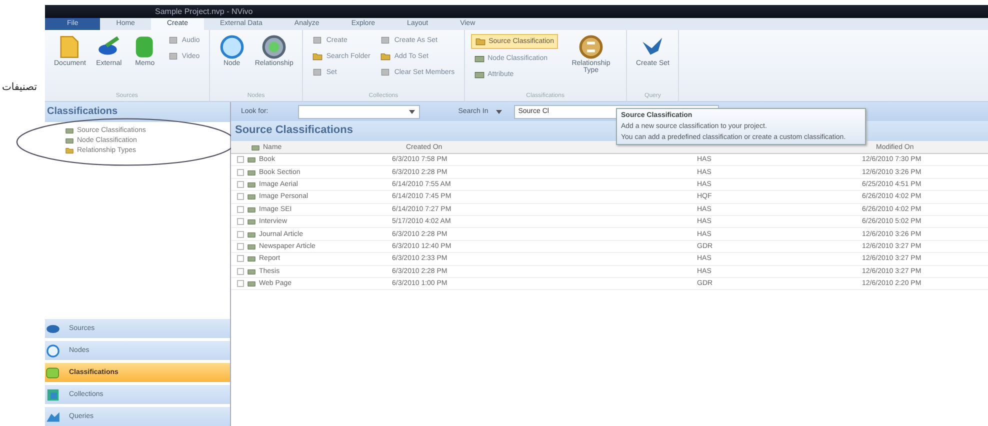 The image size is (988, 426). Describe the element at coordinates (204, 11) in the screenshot. I see `window-title: Sample Project.nvp - NVivo` at that location.